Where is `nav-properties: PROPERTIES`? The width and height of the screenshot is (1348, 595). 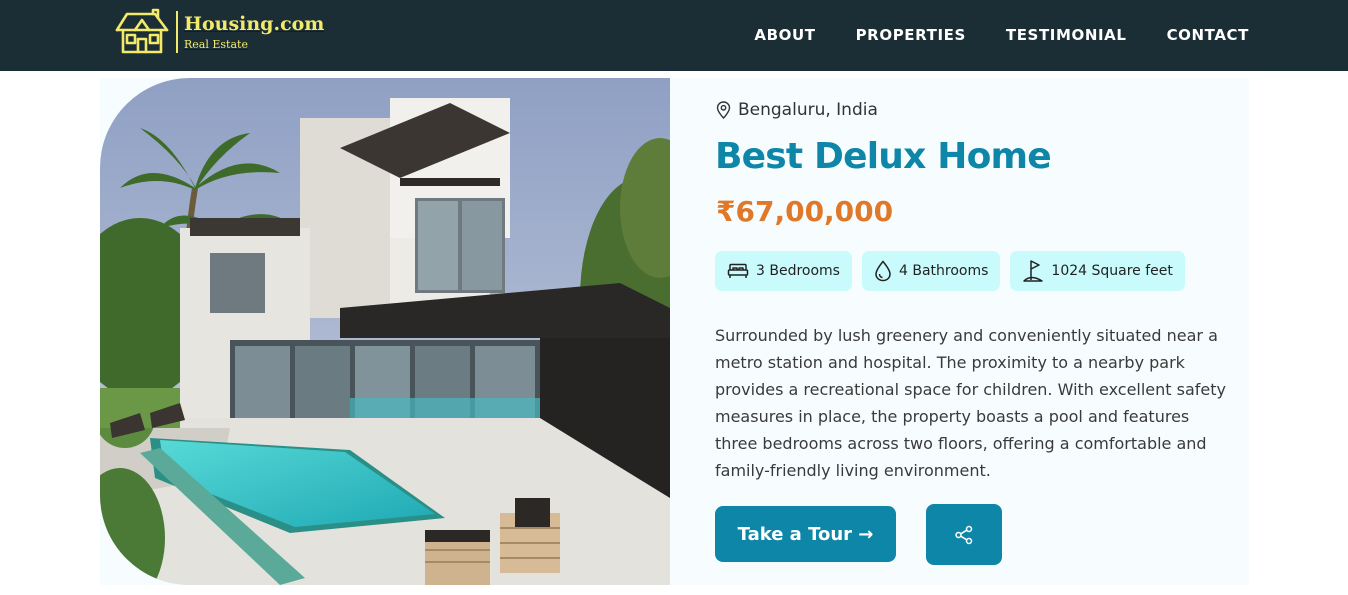
nav-properties: PROPERTIES is located at coordinates (911, 35).